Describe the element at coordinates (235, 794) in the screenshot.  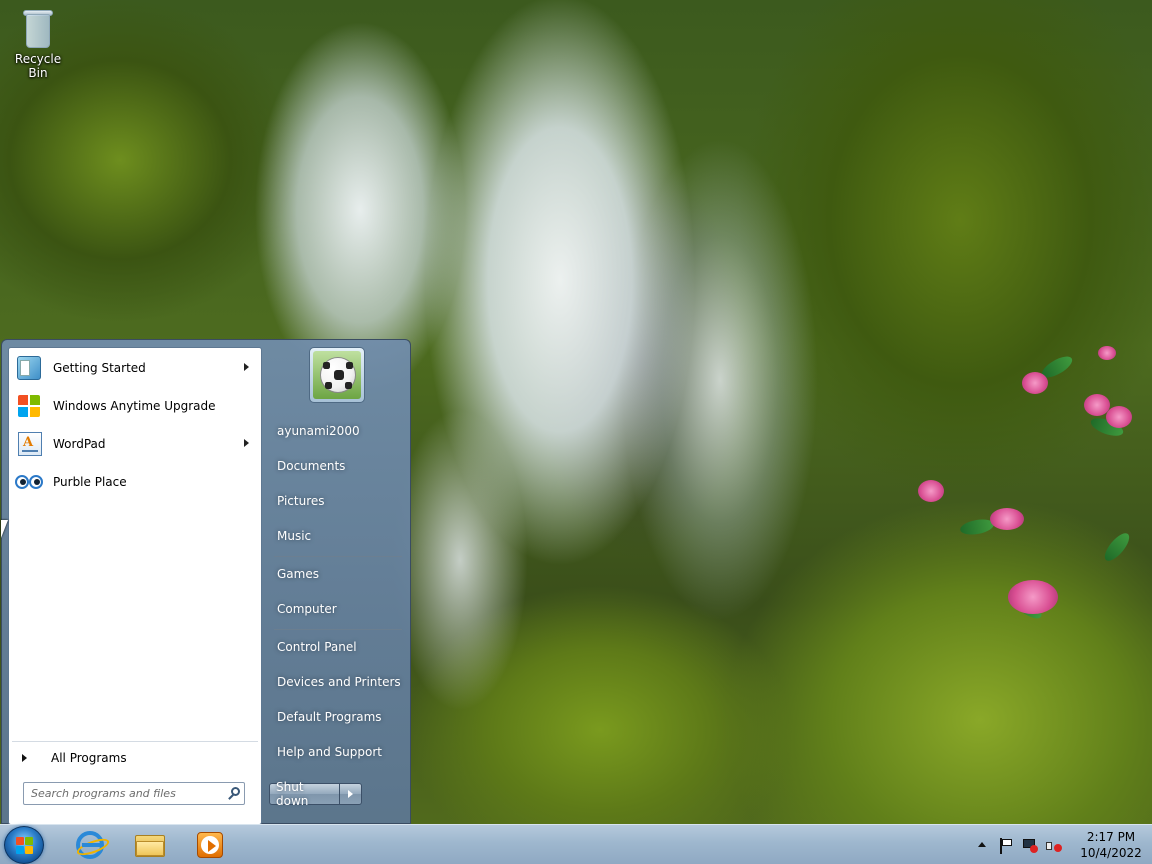
I see `search-icon` at that location.